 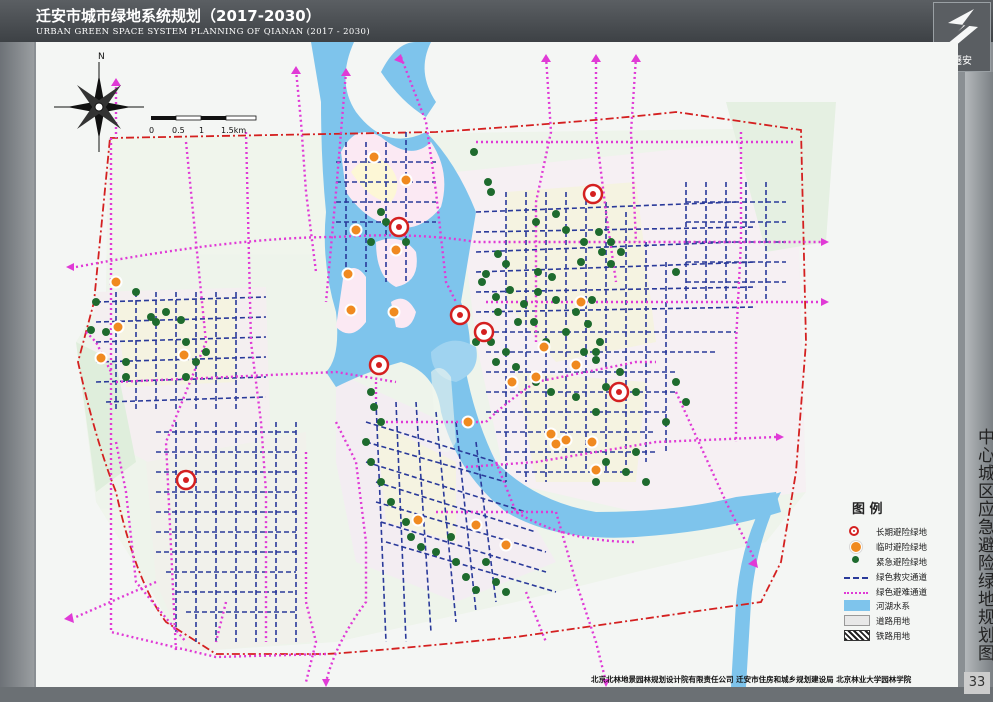 I want to click on legend-row-rail: 铁路用地, so click(x=900, y=636).